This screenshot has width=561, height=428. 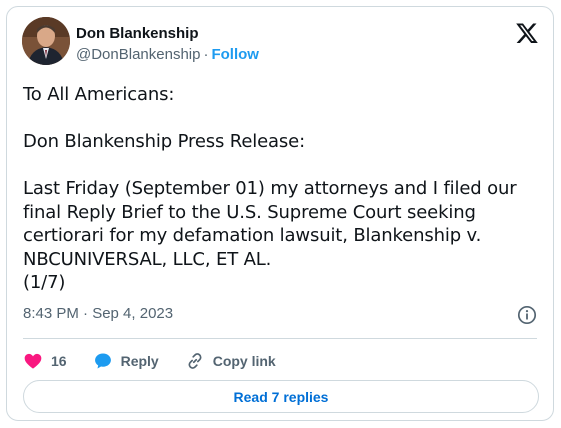 What do you see at coordinates (139, 361) in the screenshot?
I see `reply-label: Reply` at bounding box center [139, 361].